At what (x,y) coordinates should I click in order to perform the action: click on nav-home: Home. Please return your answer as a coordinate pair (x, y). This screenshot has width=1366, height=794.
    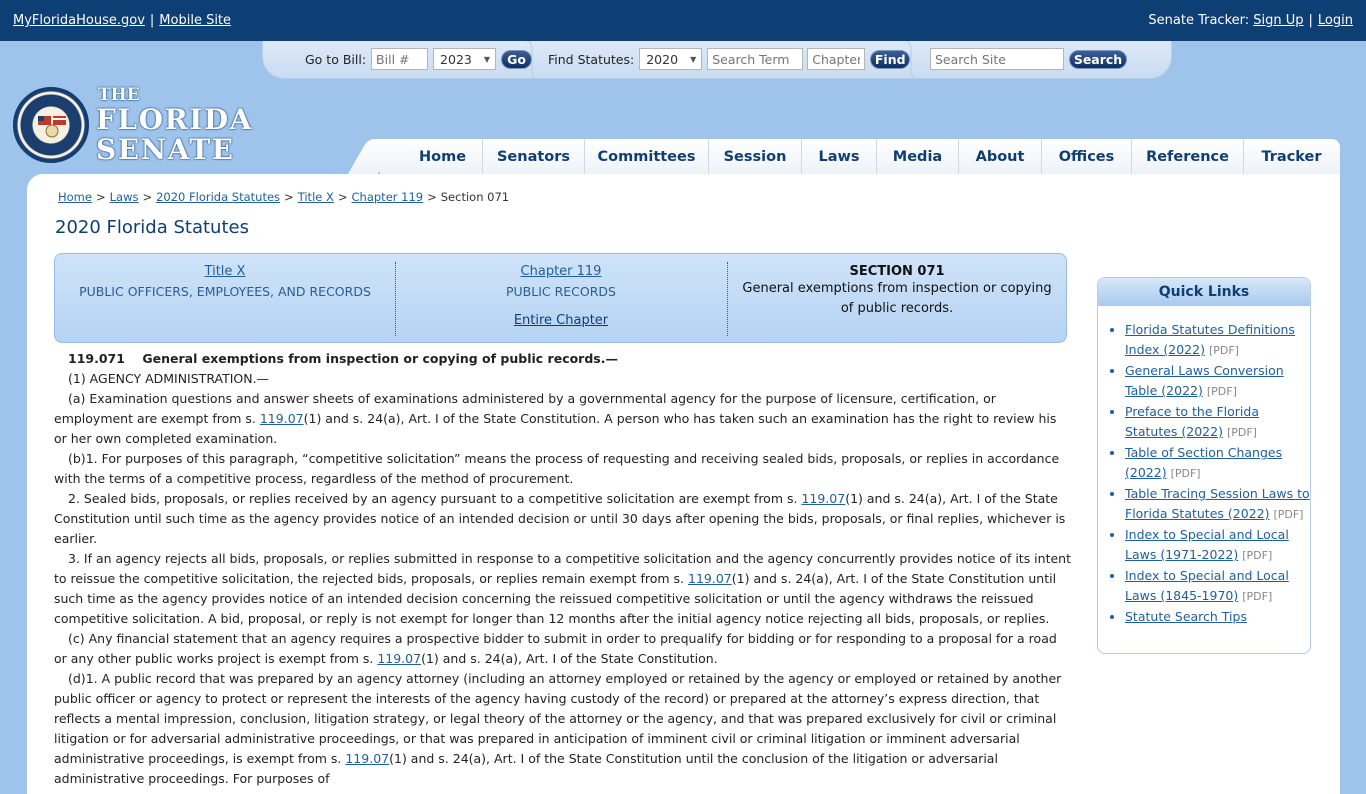
    Looking at the image, I should click on (443, 156).